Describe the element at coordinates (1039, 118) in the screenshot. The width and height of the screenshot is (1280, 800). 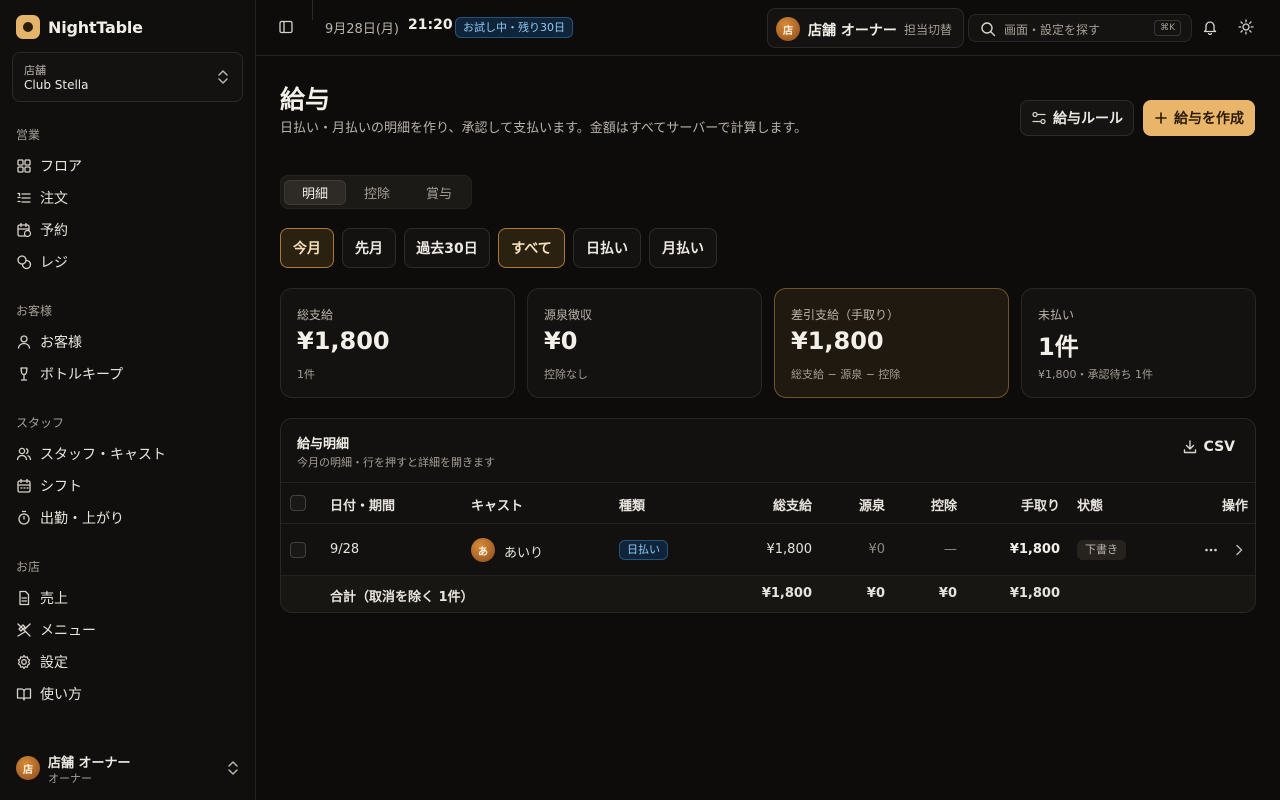
I see `sliders-icon` at that location.